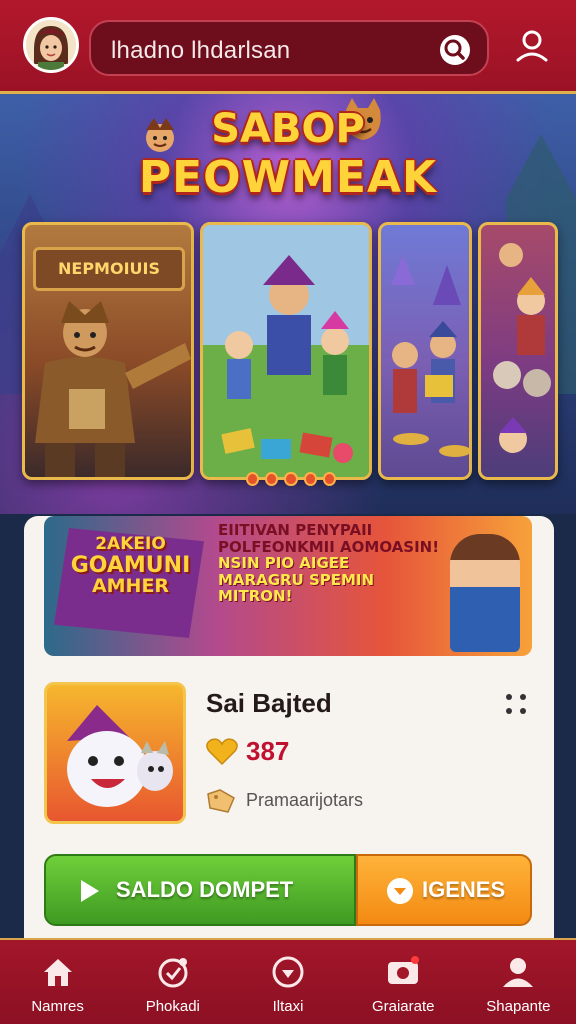 This screenshot has height=1024, width=576. What do you see at coordinates (532, 46) in the screenshot?
I see `profile-icon` at bounding box center [532, 46].